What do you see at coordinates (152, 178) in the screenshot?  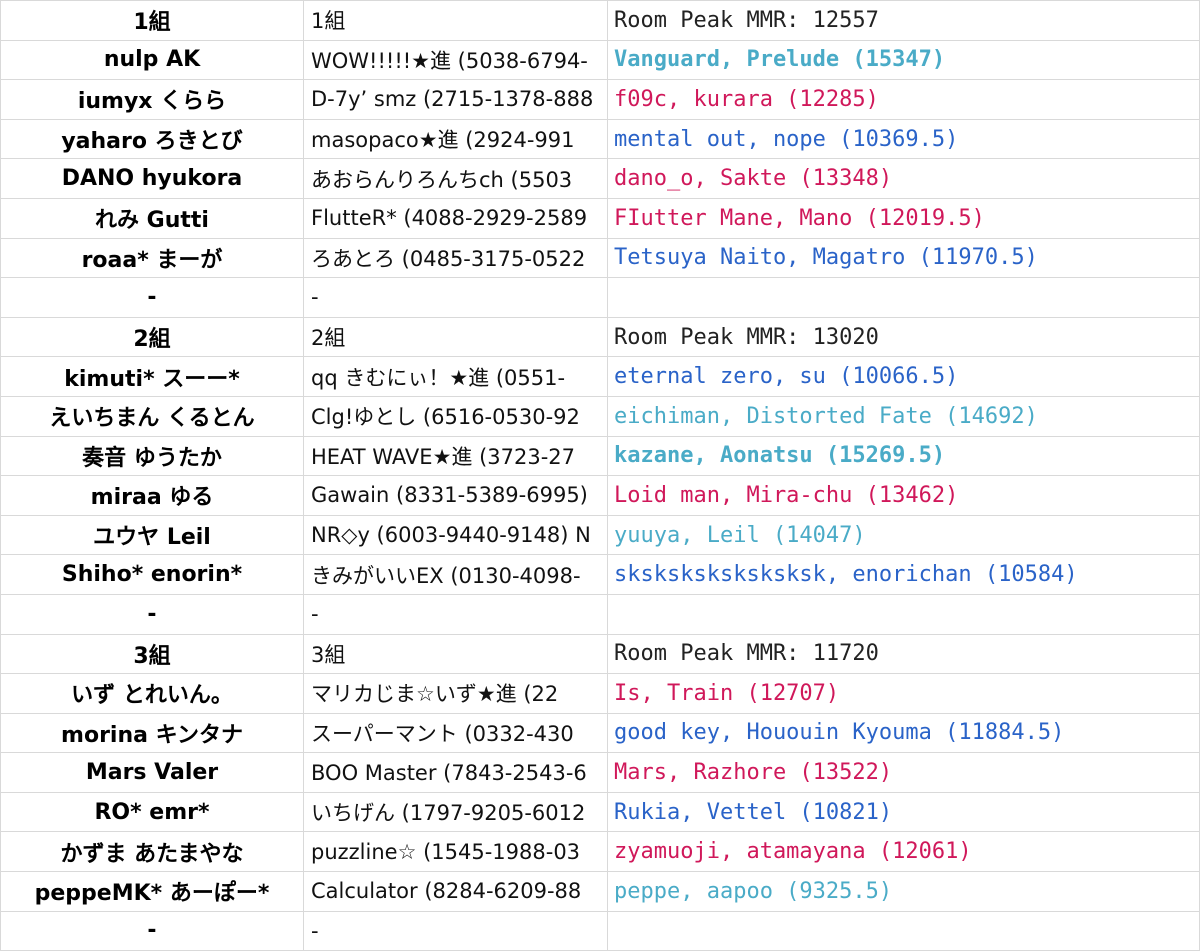 I see `team-players-cell: DANO hyukora` at bounding box center [152, 178].